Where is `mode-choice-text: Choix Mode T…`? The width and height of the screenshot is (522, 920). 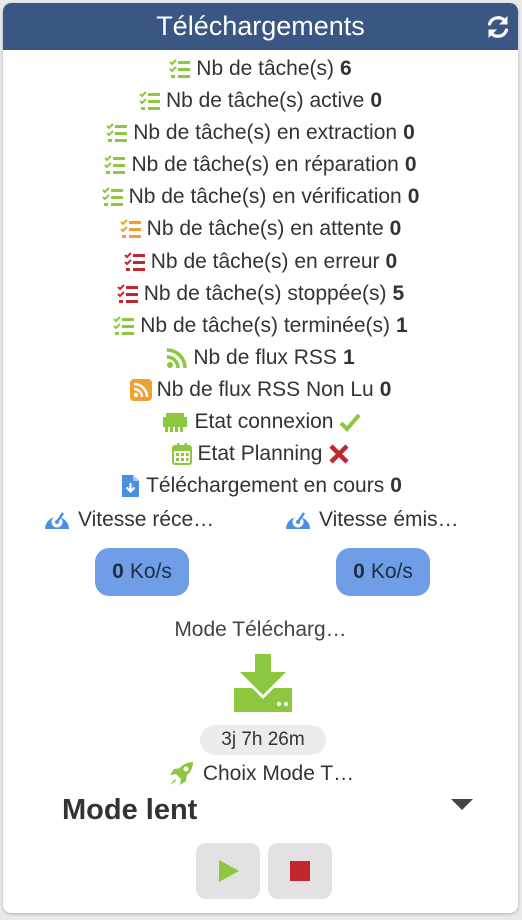
mode-choice-text: Choix Mode T… is located at coordinates (278, 773).